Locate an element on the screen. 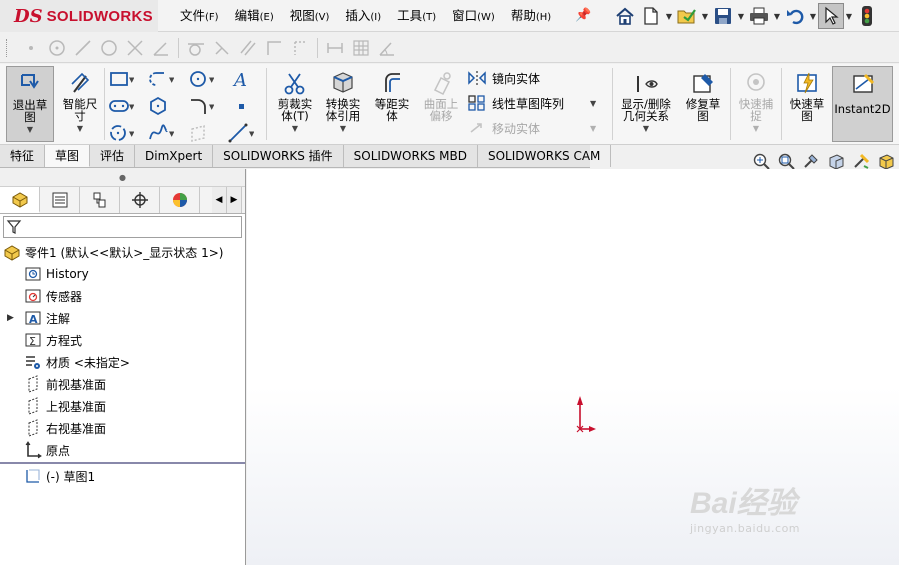 Image resolution: width=899 pixels, height=565 pixels. tree-item-annotations: ▶ A 注解 is located at coordinates (122, 318).